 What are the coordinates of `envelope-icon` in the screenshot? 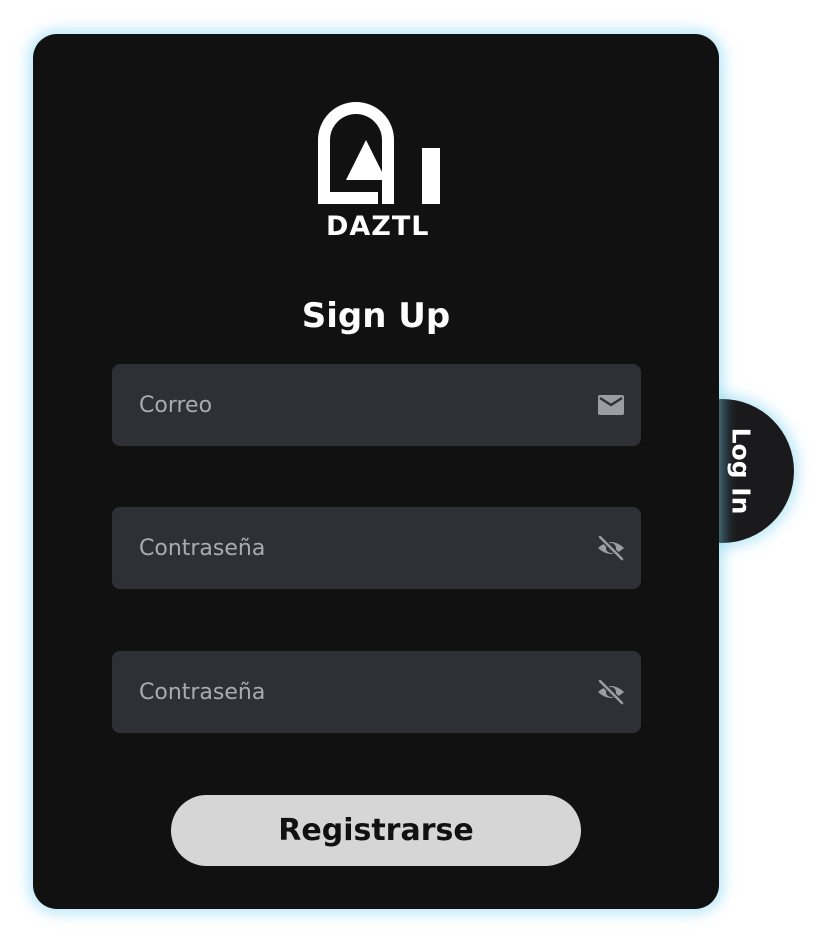 It's located at (611, 405).